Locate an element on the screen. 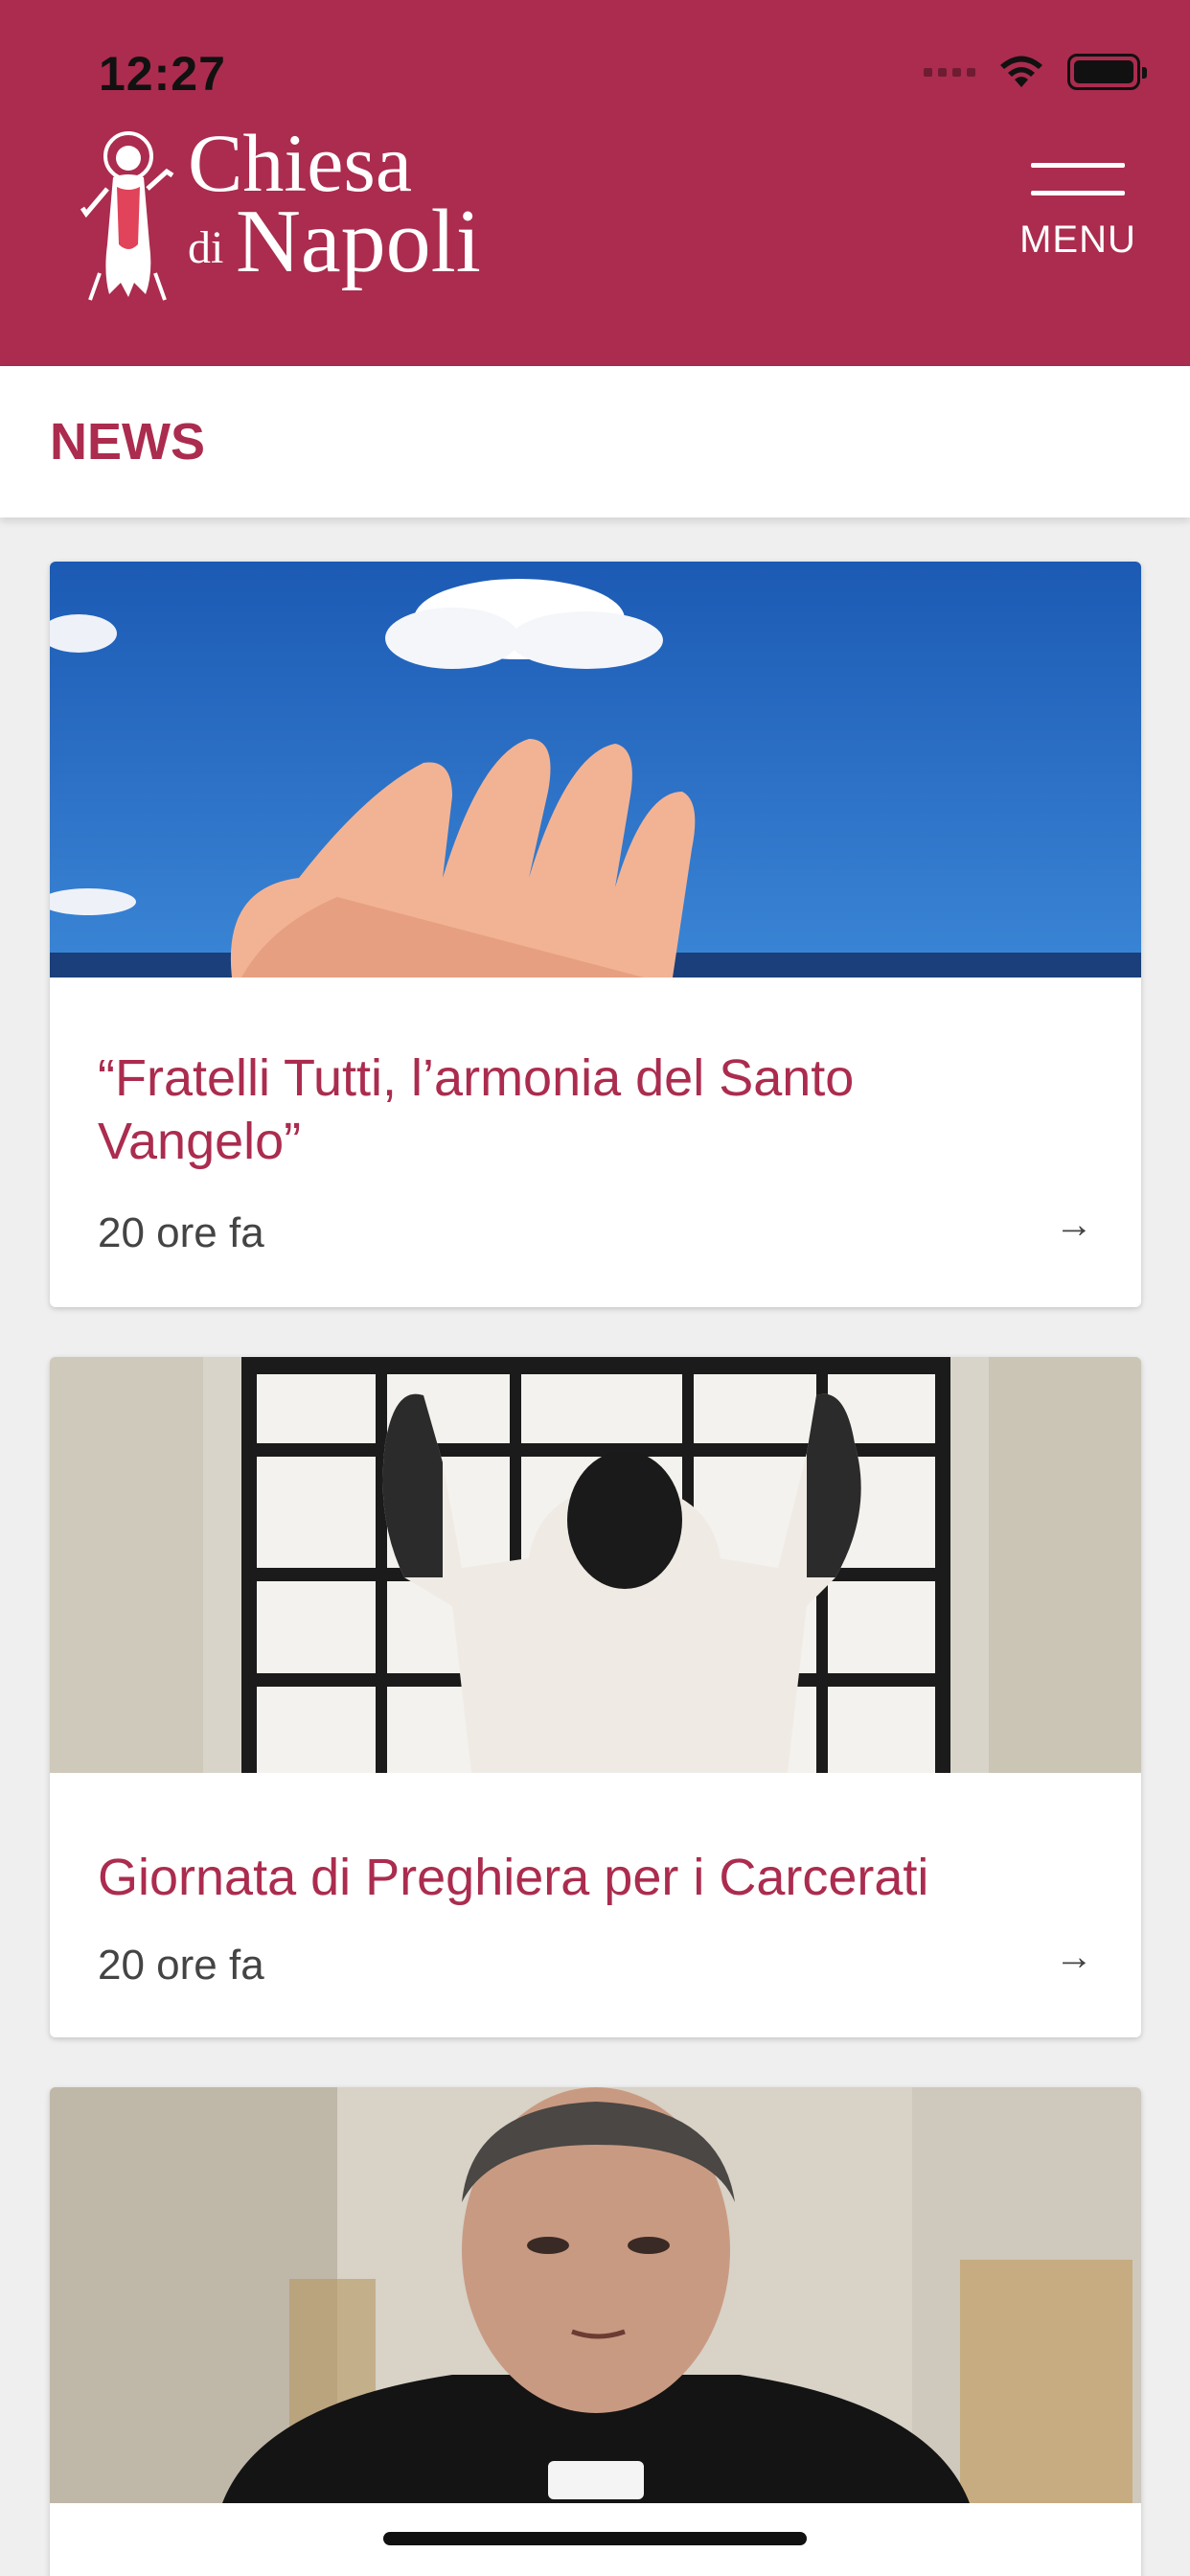 The image size is (1190, 2576). saint-figure-icon is located at coordinates (127, 216).